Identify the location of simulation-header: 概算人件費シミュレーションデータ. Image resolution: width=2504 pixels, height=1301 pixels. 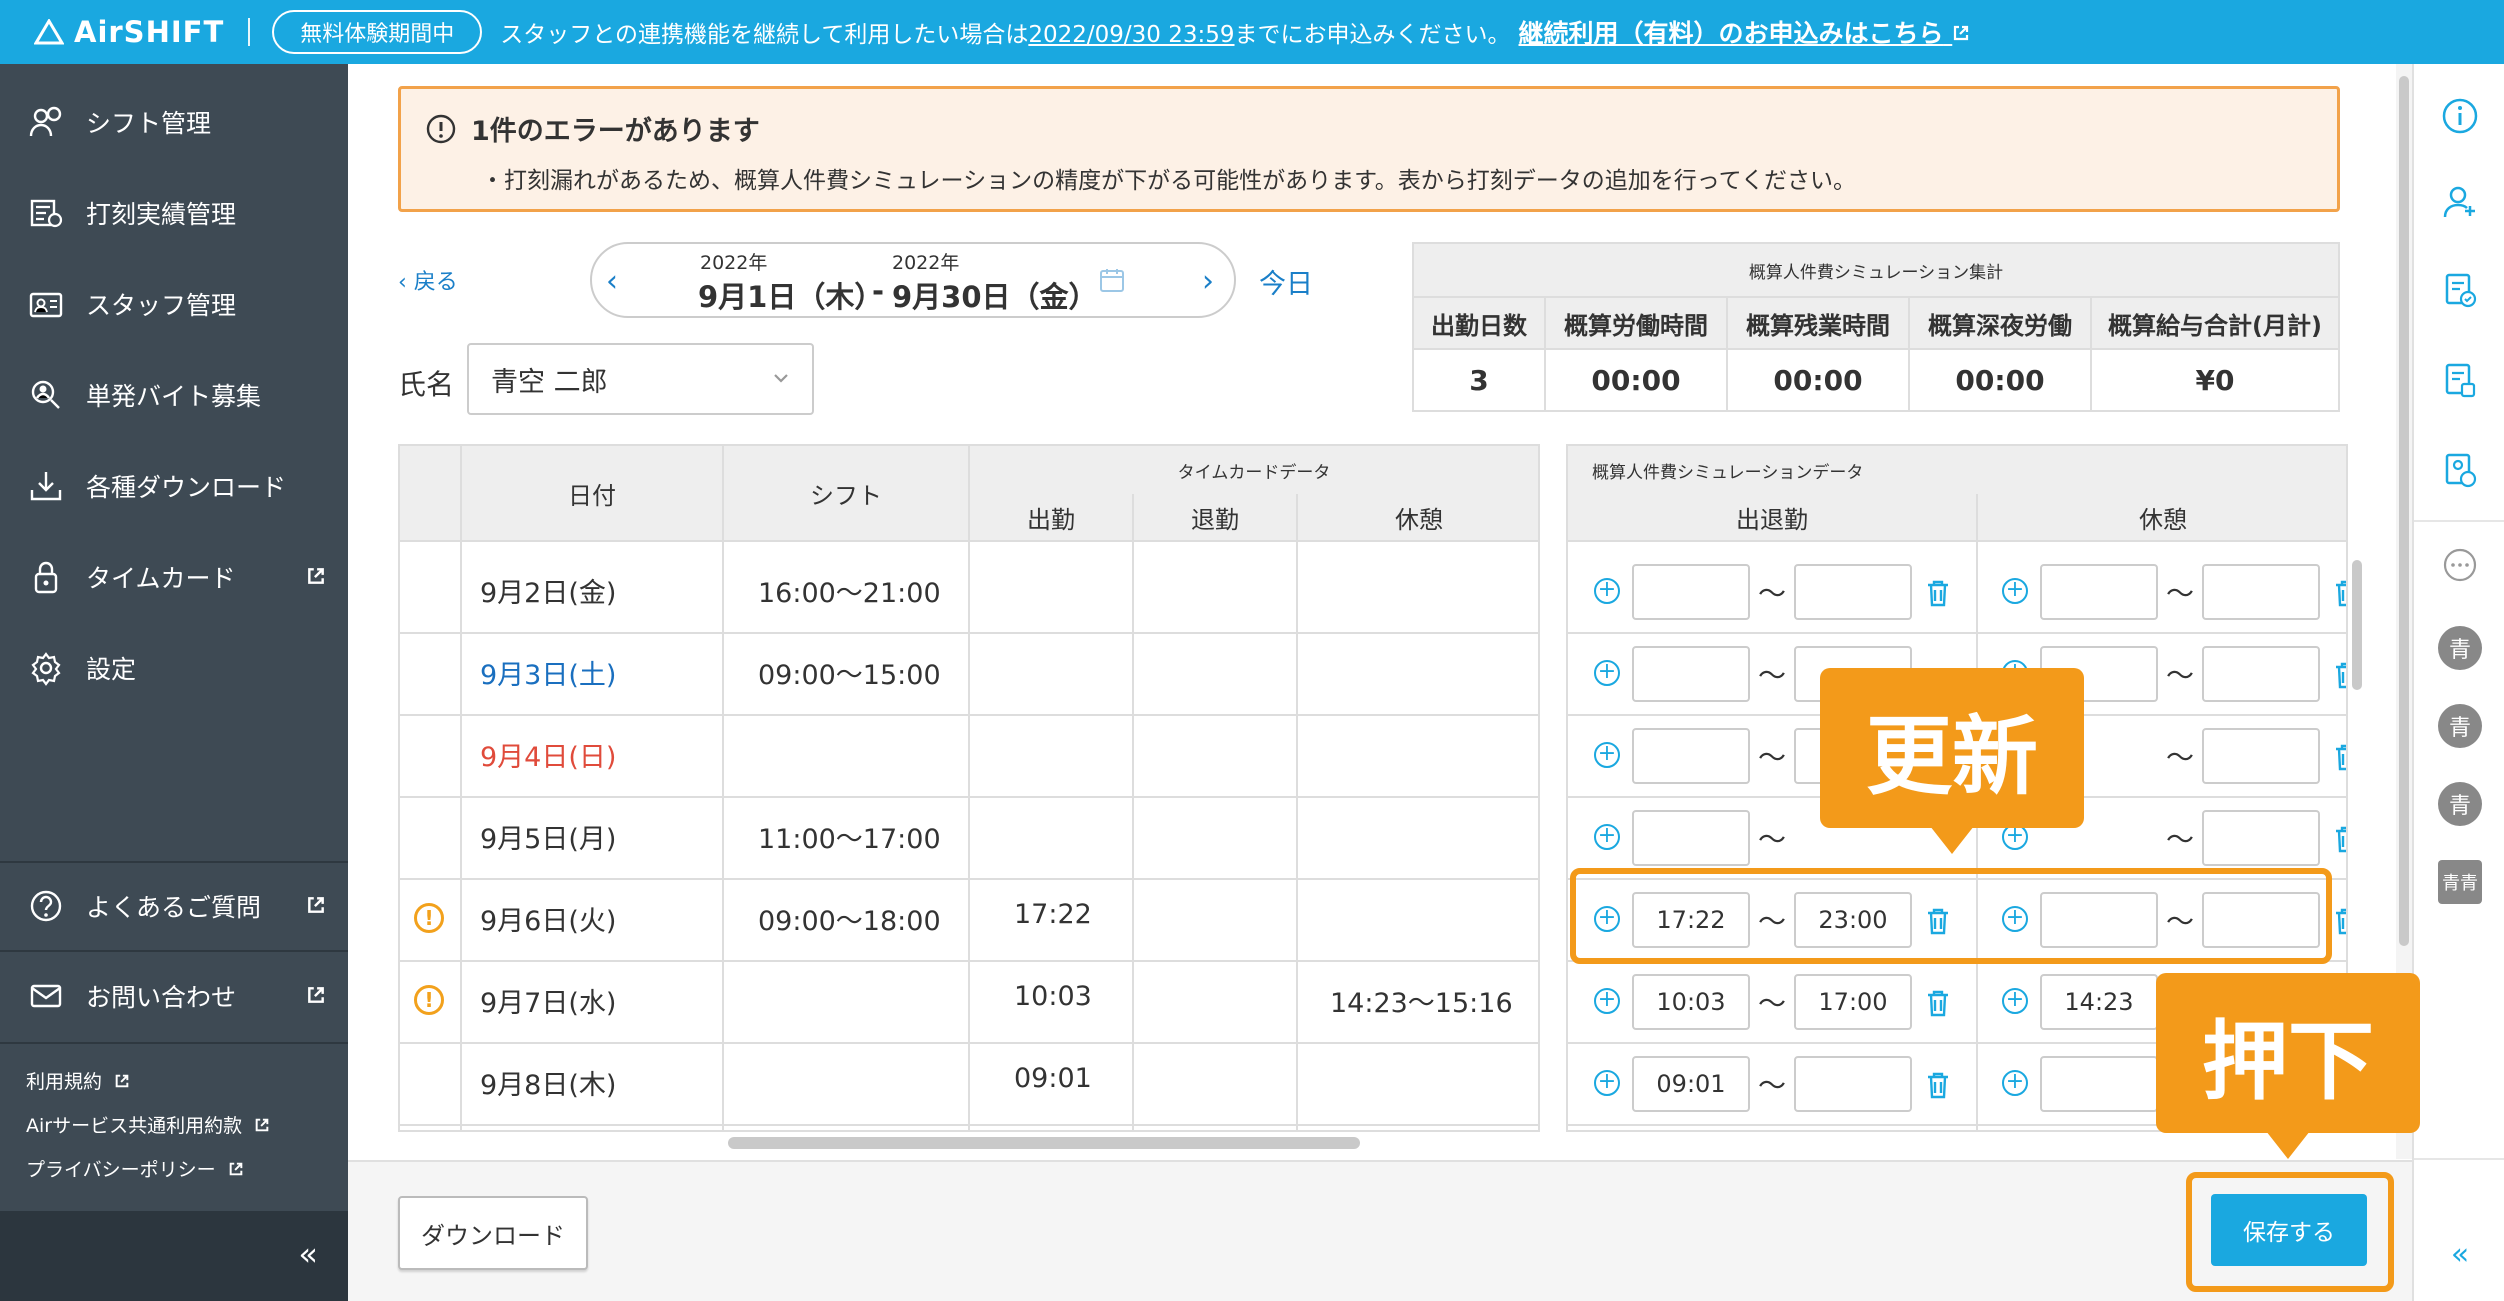
(1957, 471).